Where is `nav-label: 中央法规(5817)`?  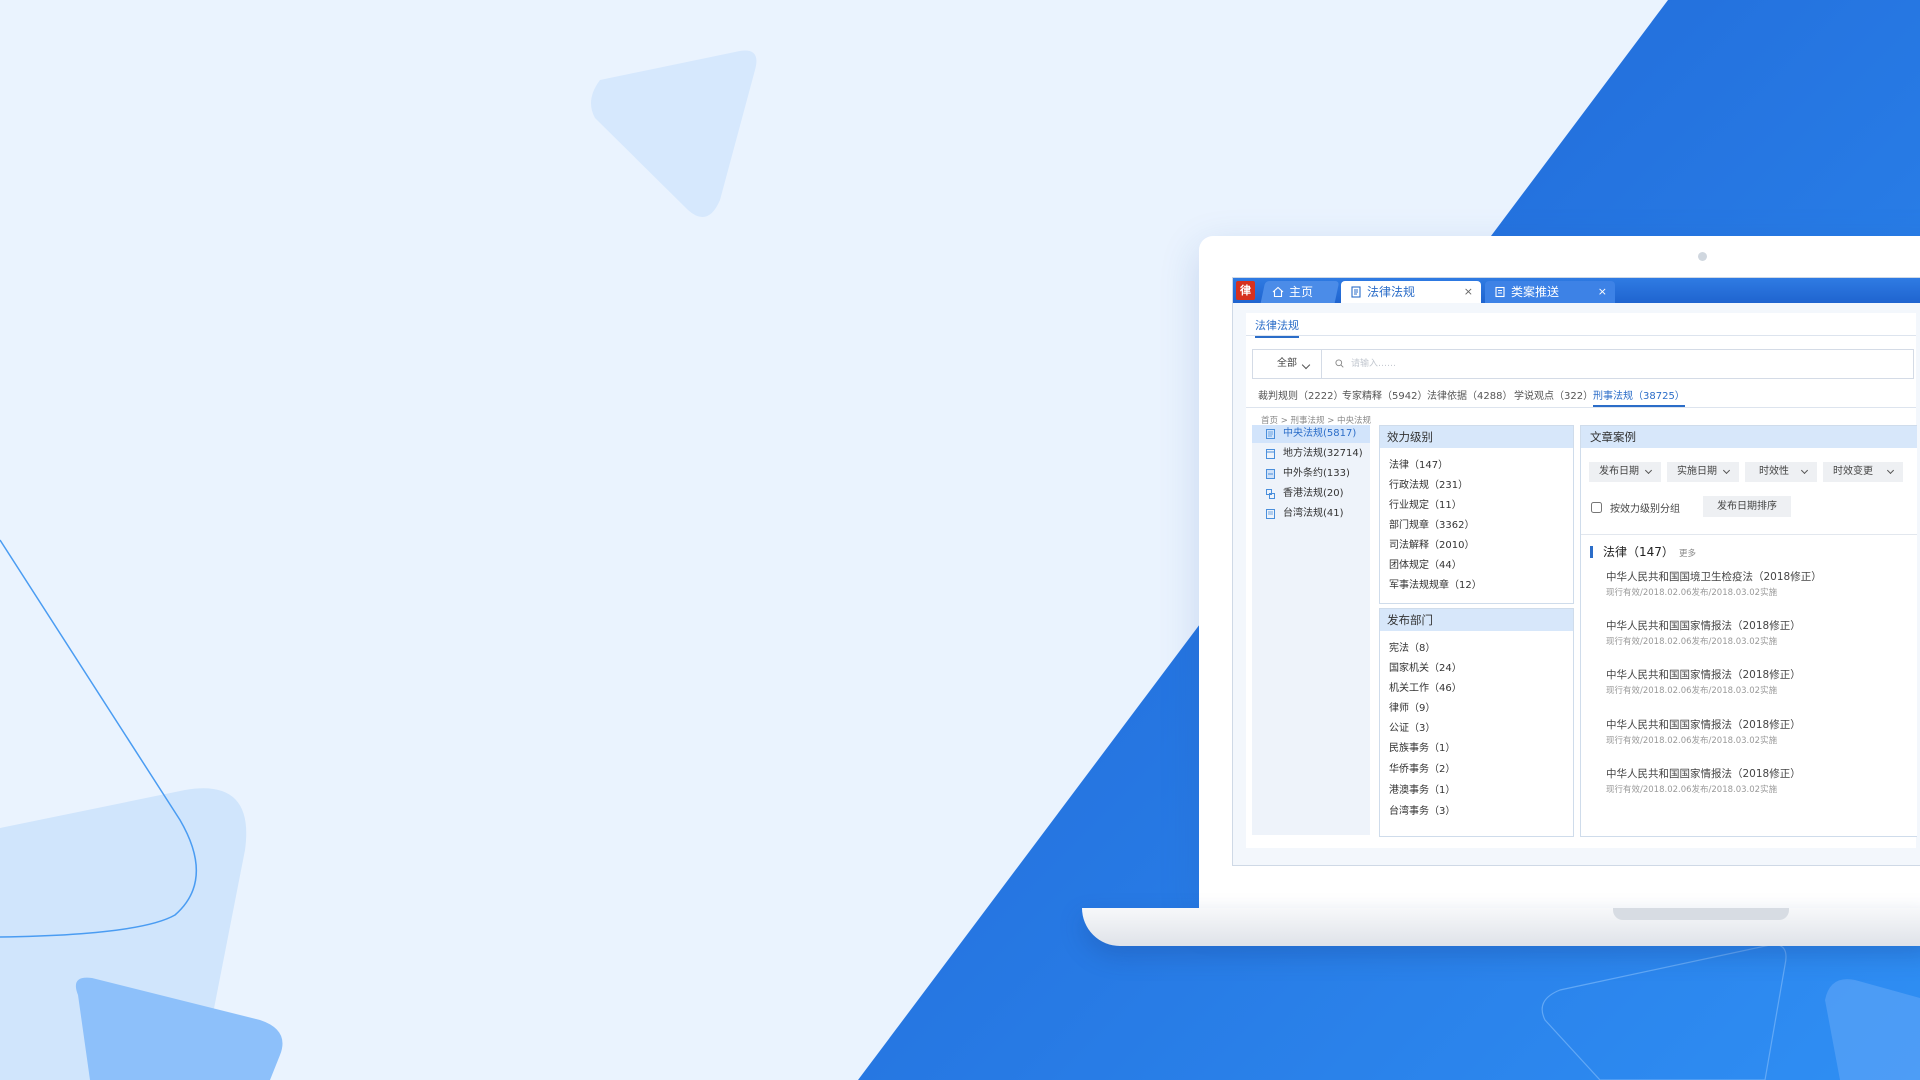
nav-label: 中央法规(5817) is located at coordinates (1320, 433).